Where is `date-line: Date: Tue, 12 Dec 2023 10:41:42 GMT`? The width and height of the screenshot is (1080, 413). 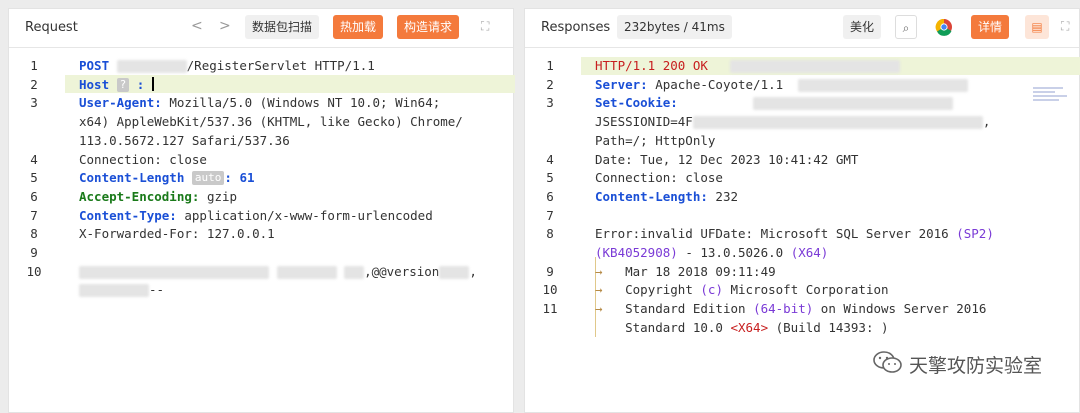
date-line: Date: Tue, 12 Dec 2023 10:41:42 GMT is located at coordinates (727, 159).